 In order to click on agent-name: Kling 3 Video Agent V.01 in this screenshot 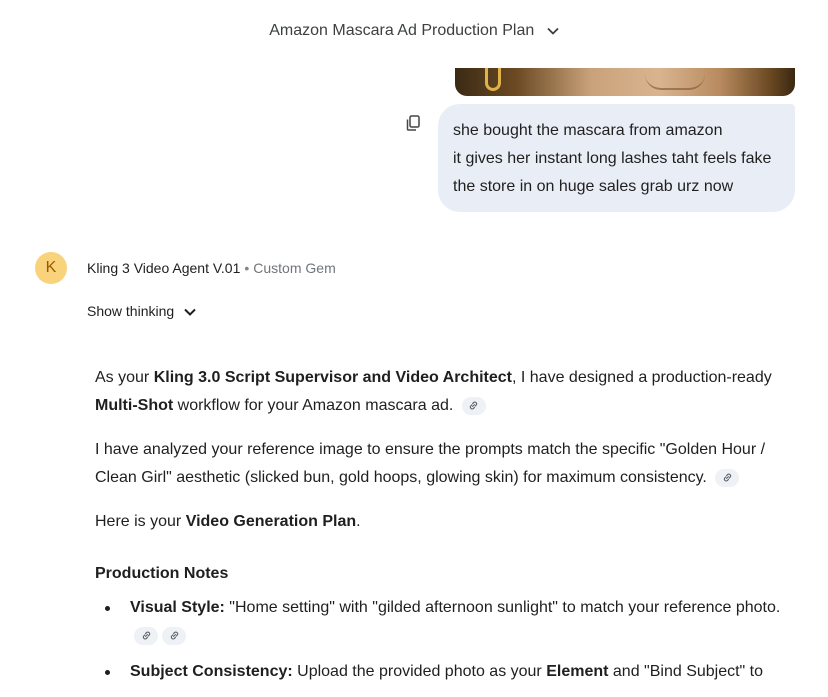, I will do `click(164, 268)`.